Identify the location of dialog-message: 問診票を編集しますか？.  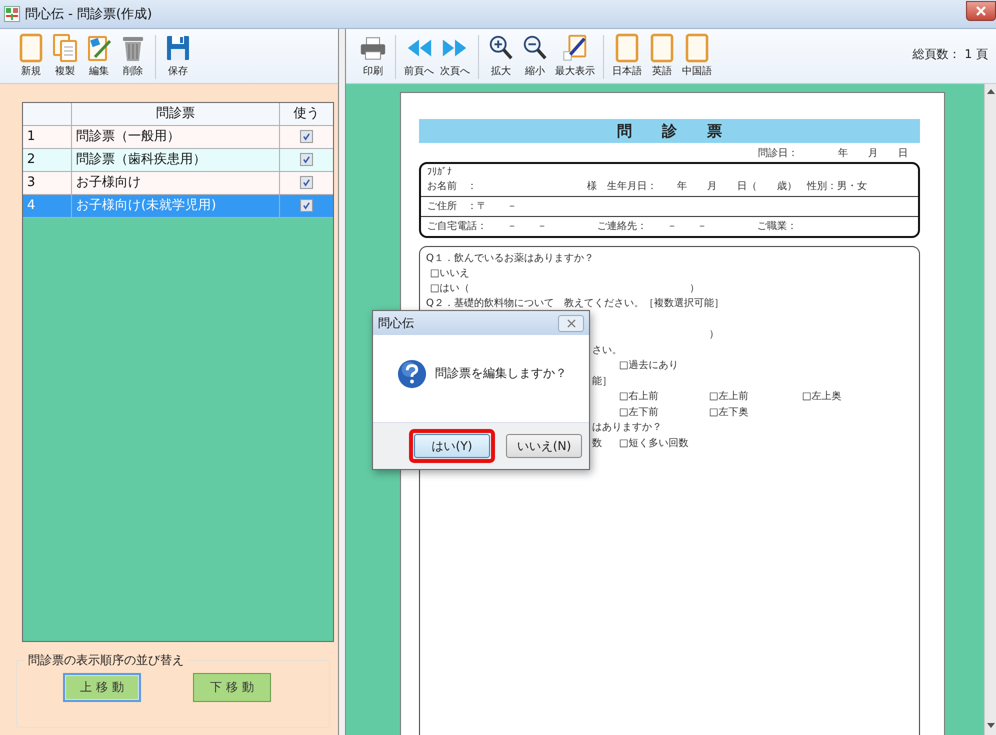
(501, 373).